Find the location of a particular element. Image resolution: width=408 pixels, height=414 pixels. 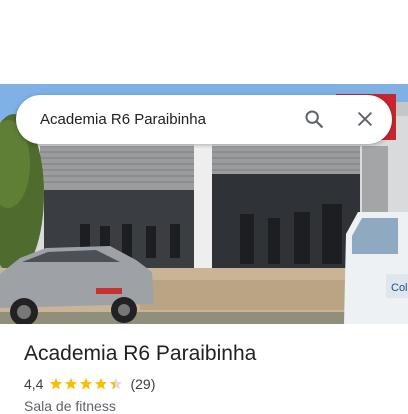

place-category: Sala de fitness is located at coordinates (70, 406).